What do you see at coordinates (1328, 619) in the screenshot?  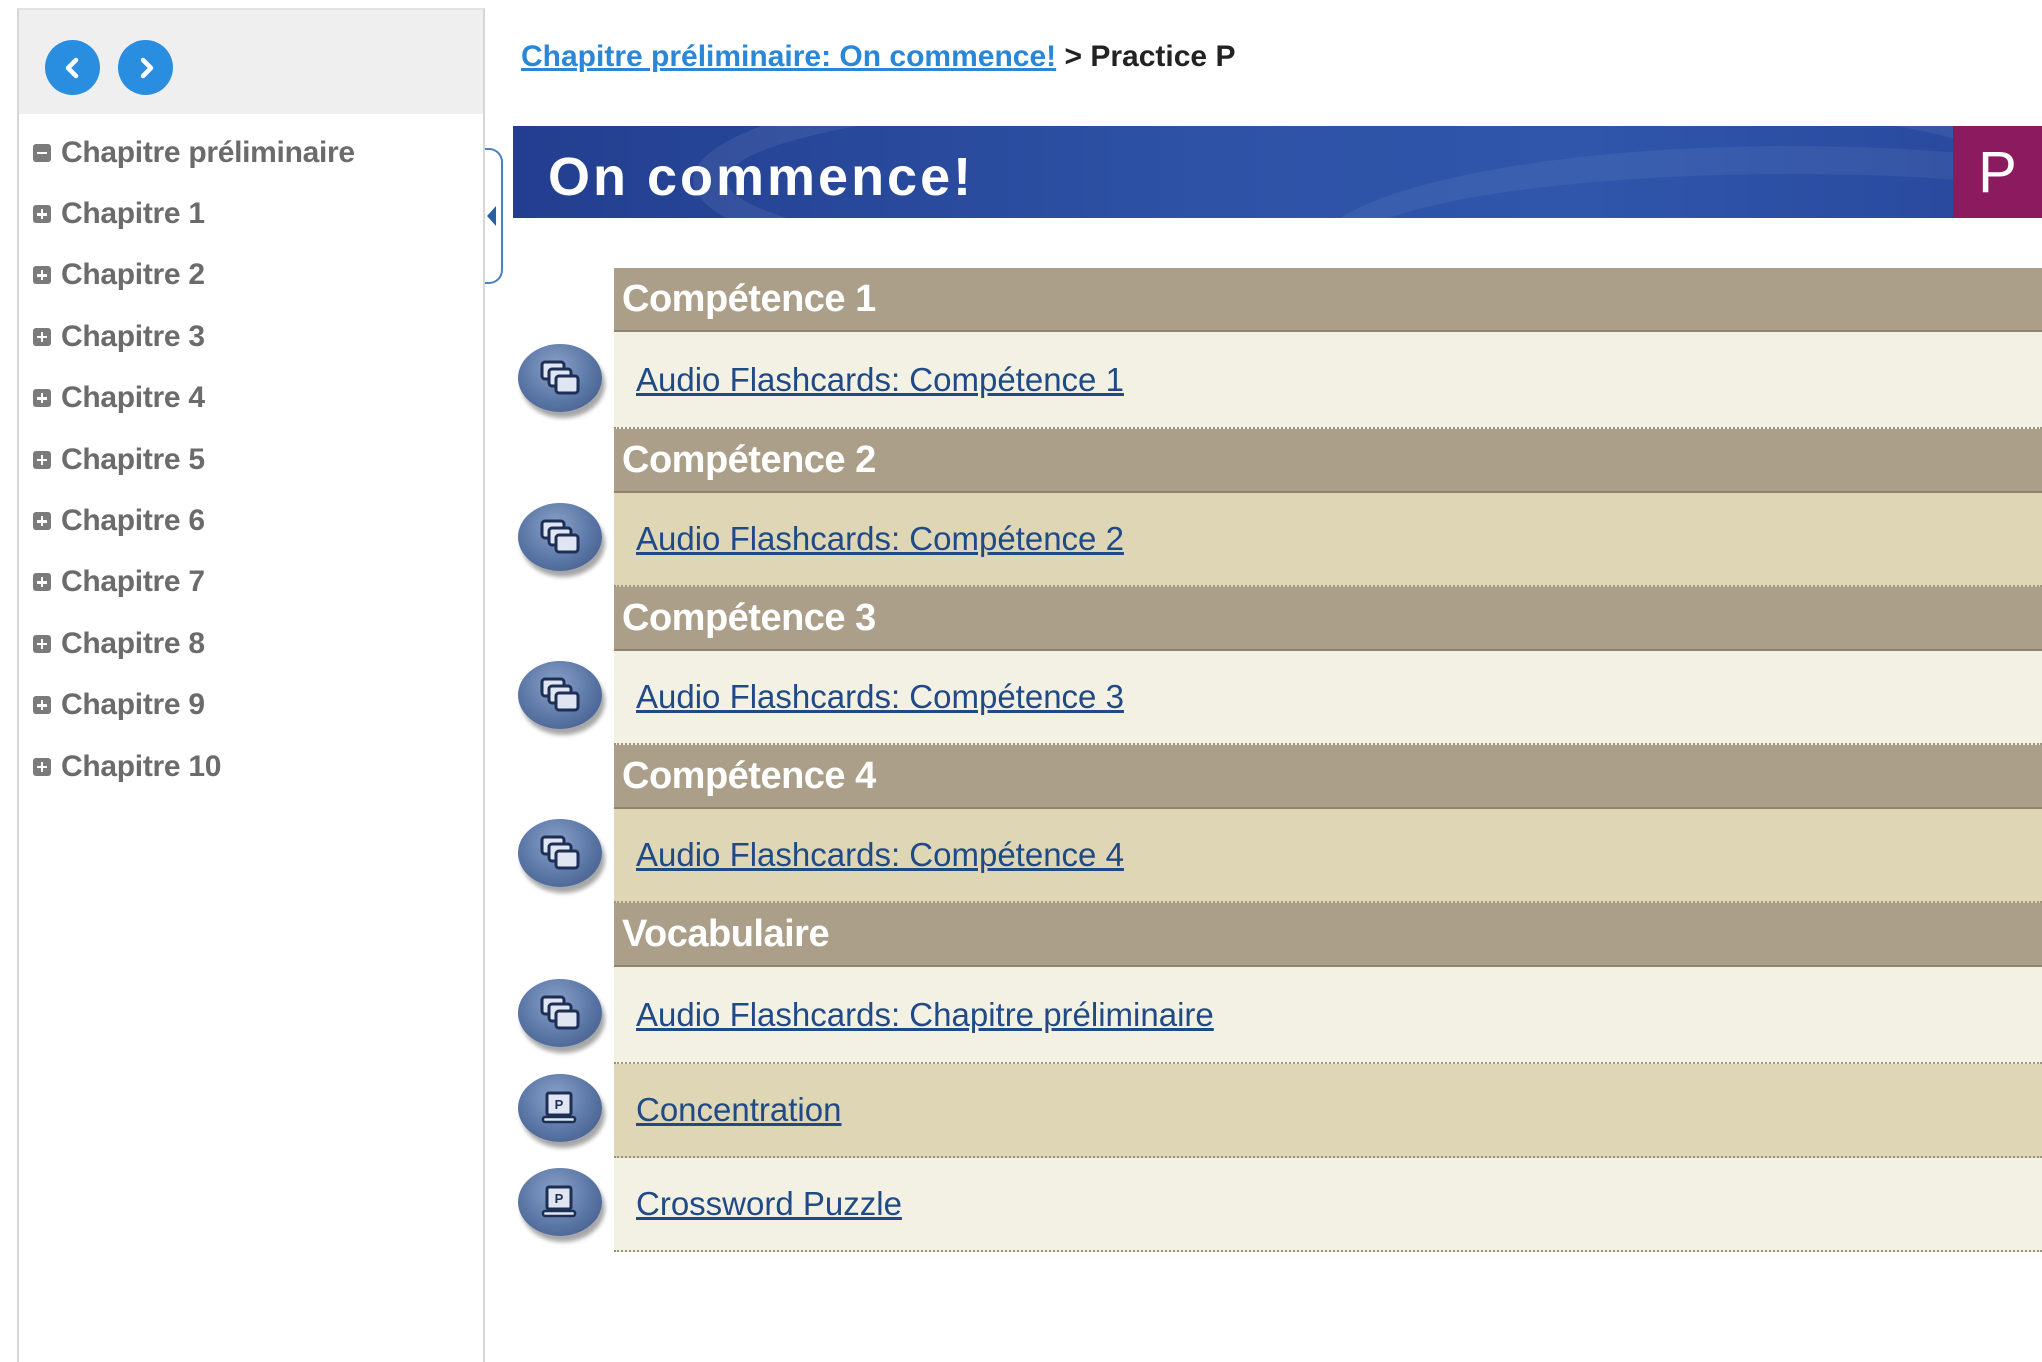 I see `section-header: Compétence 3` at bounding box center [1328, 619].